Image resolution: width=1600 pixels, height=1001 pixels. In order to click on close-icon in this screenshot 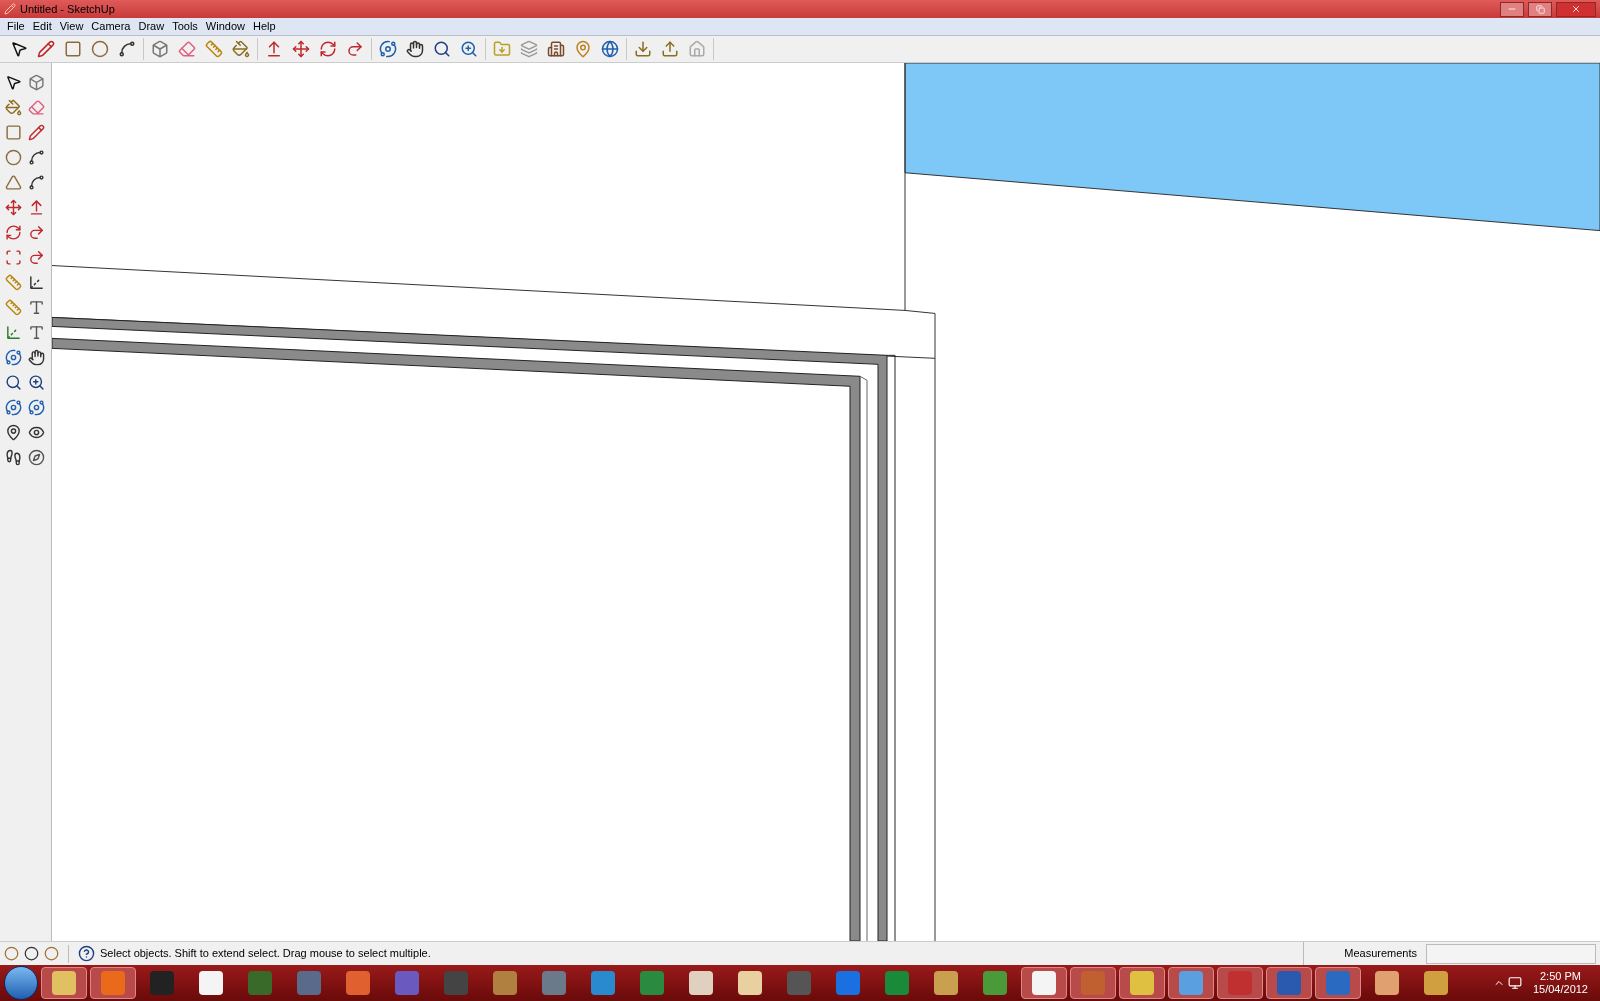, I will do `click(1576, 9)`.